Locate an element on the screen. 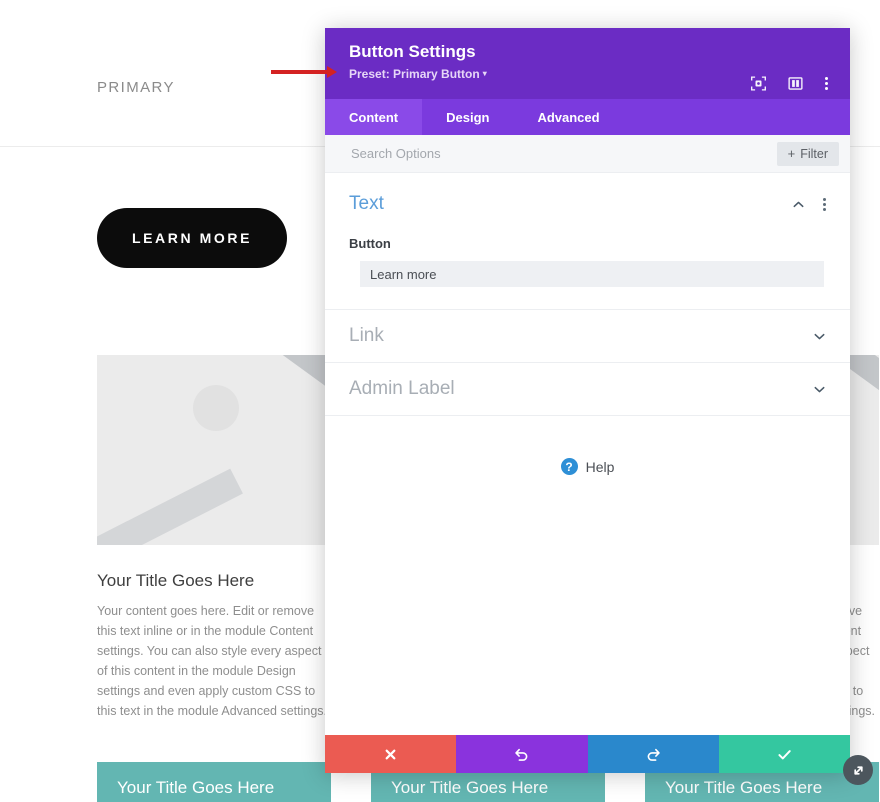  help-label: Help is located at coordinates (600, 466).